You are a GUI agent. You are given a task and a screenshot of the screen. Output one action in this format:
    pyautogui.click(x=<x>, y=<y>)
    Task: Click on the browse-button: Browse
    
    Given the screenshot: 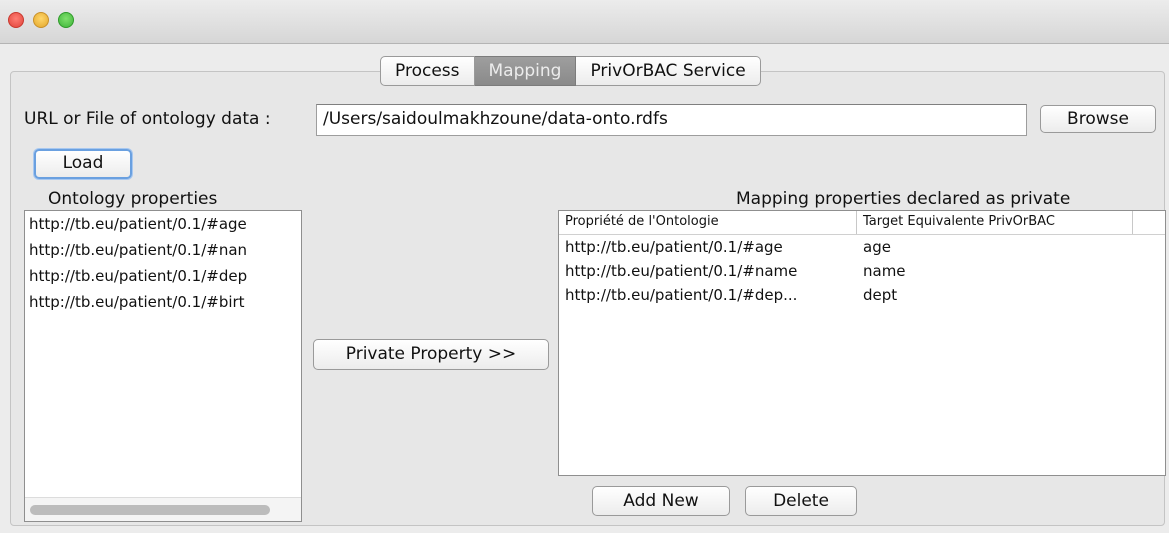 What is the action you would take?
    pyautogui.click(x=1098, y=119)
    